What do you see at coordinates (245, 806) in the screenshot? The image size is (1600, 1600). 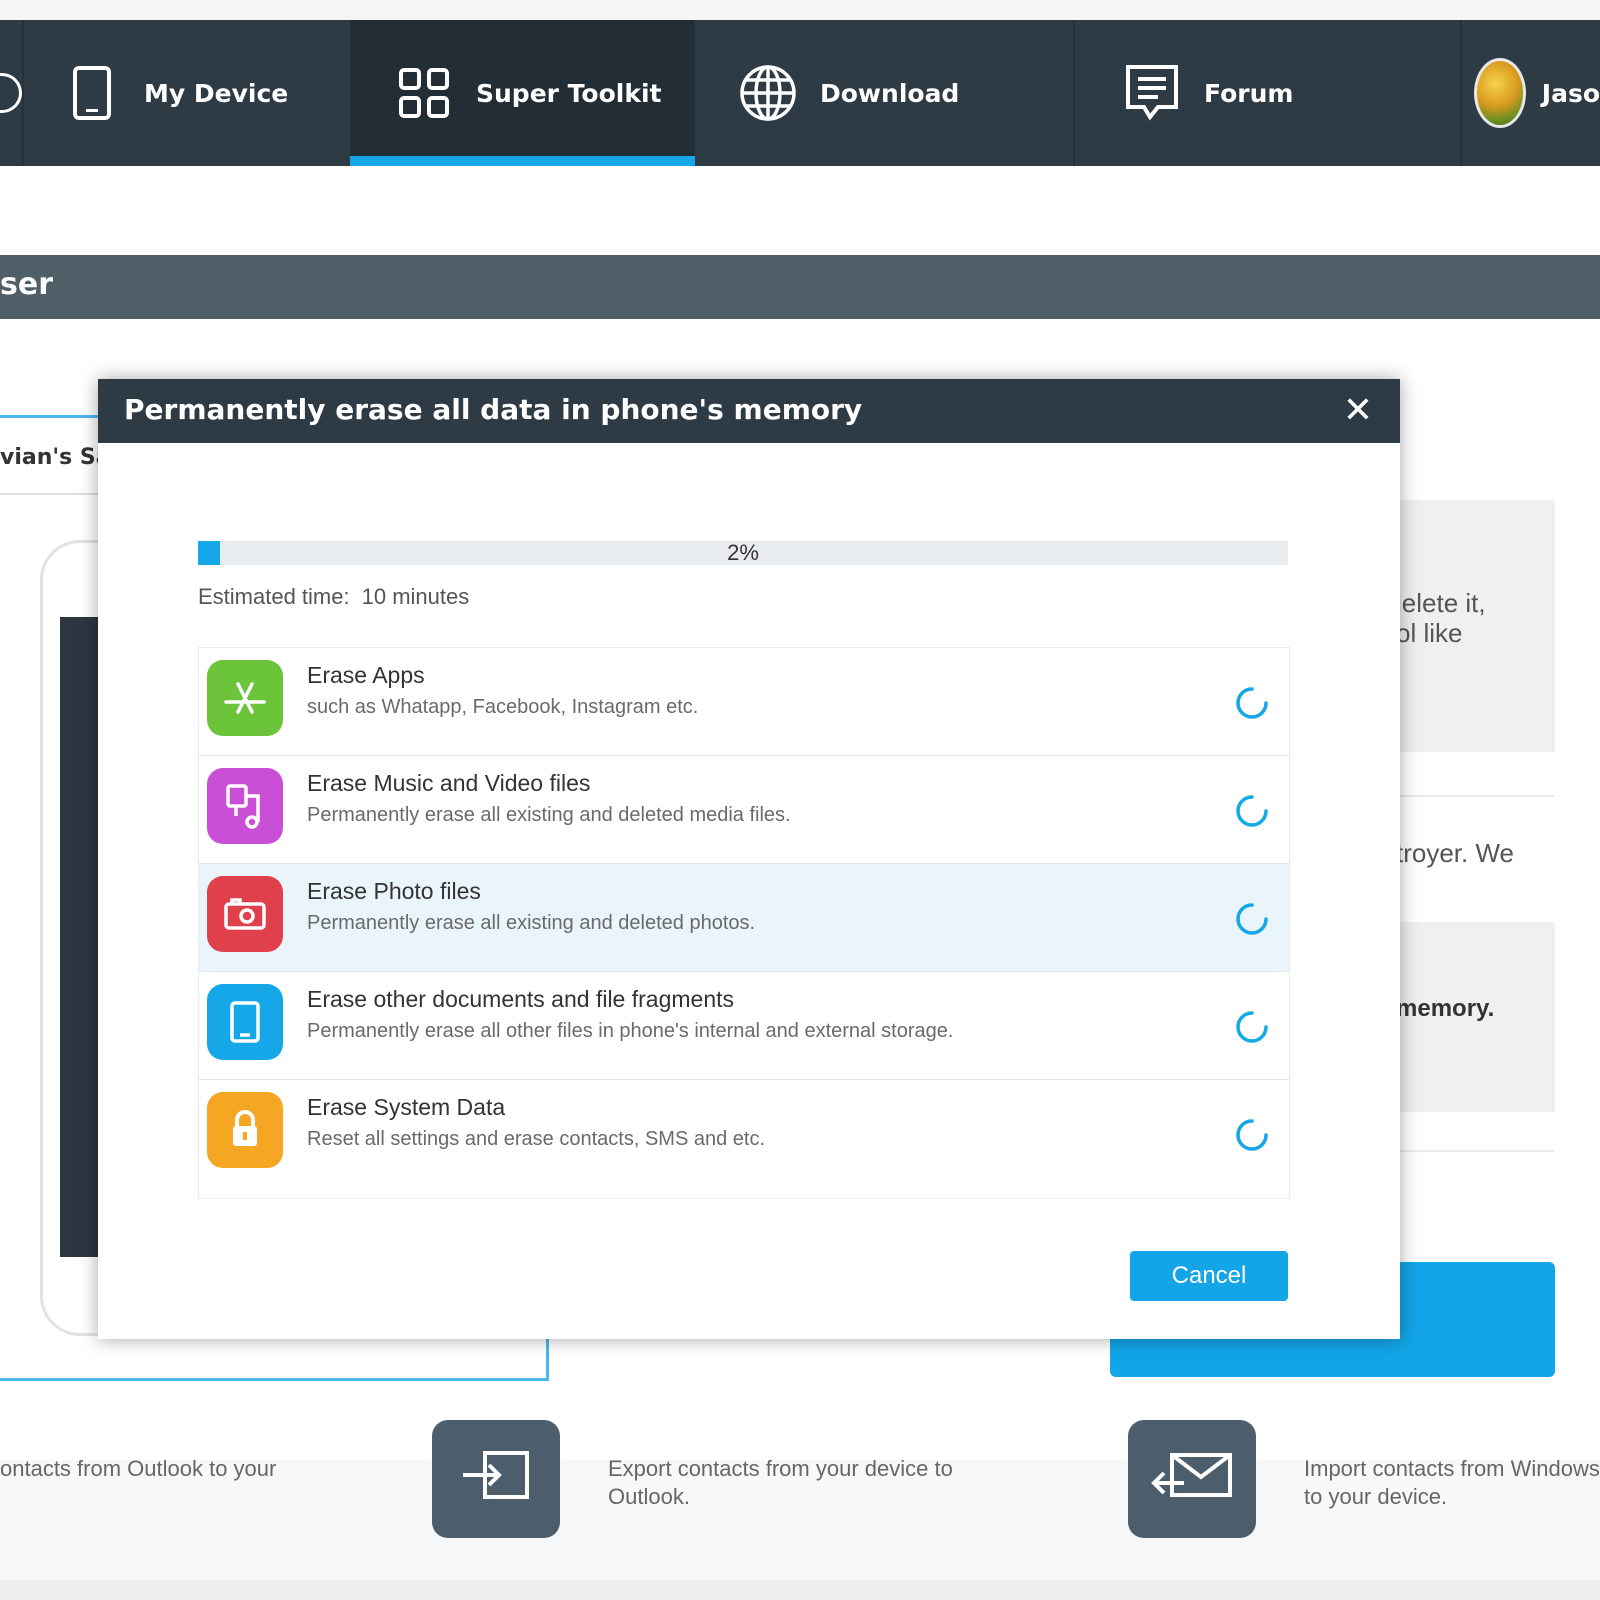 I see `music-video-icon` at bounding box center [245, 806].